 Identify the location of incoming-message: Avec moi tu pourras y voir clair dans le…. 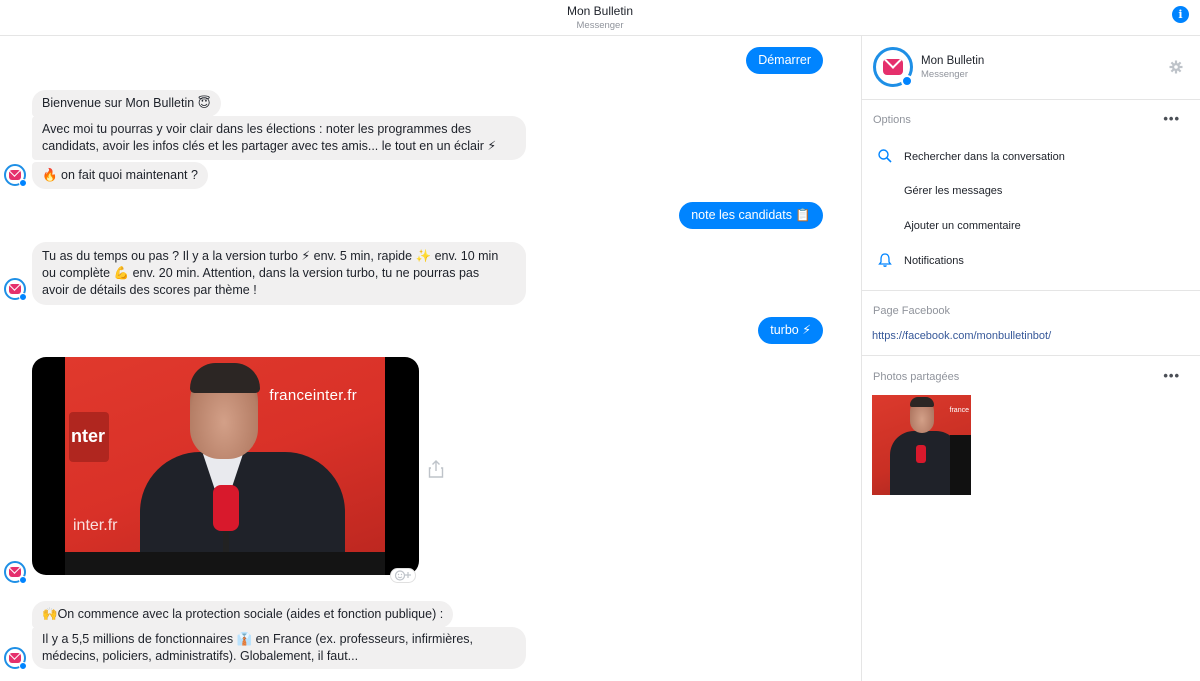
(279, 138).